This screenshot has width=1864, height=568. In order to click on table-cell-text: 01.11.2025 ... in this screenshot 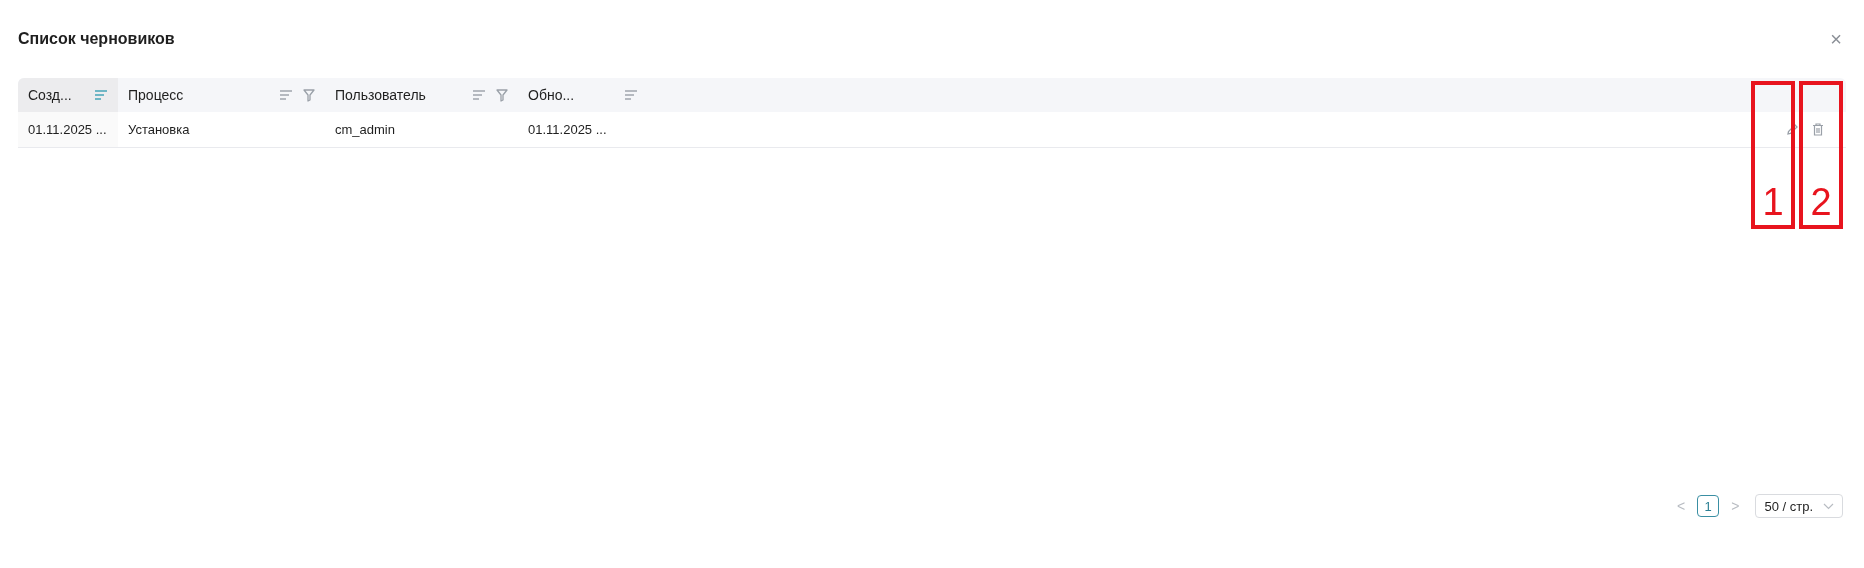, I will do `click(567, 130)`.